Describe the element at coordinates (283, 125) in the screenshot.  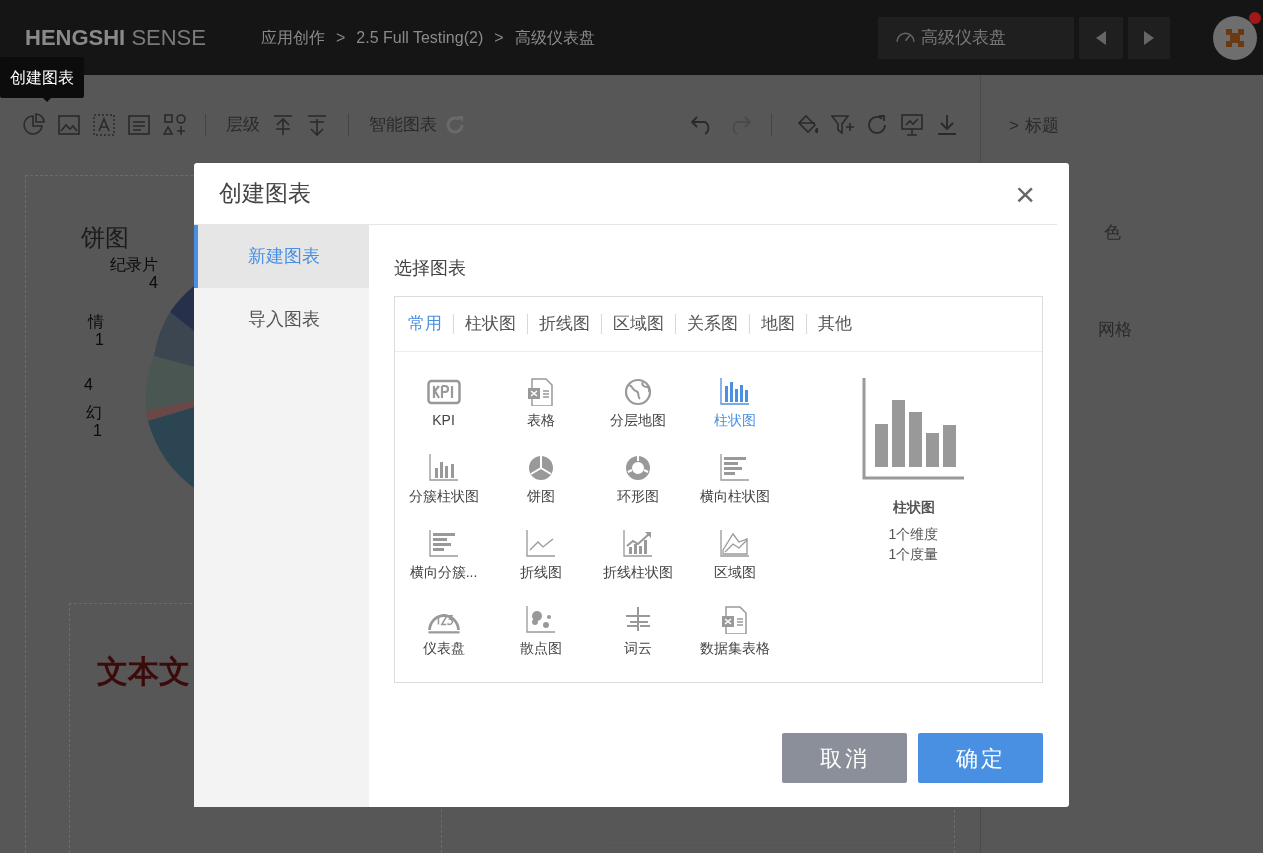
I see `bring-forward-icon` at that location.